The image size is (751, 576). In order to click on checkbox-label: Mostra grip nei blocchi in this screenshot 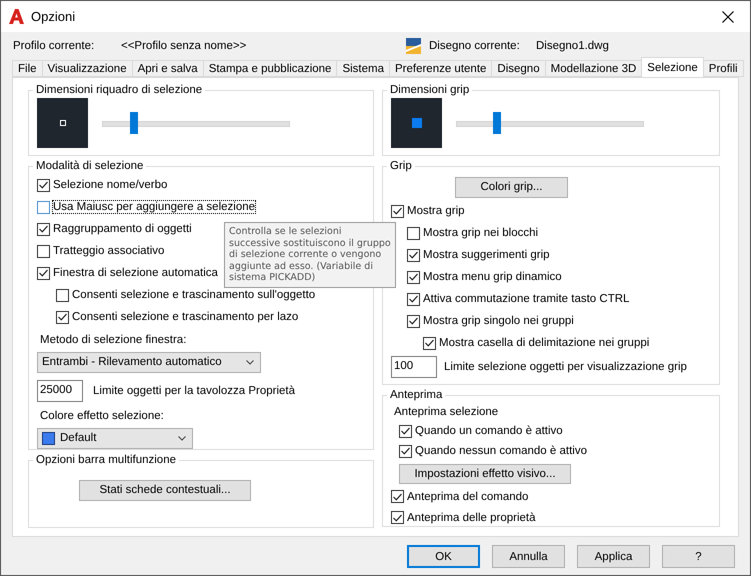, I will do `click(480, 233)`.